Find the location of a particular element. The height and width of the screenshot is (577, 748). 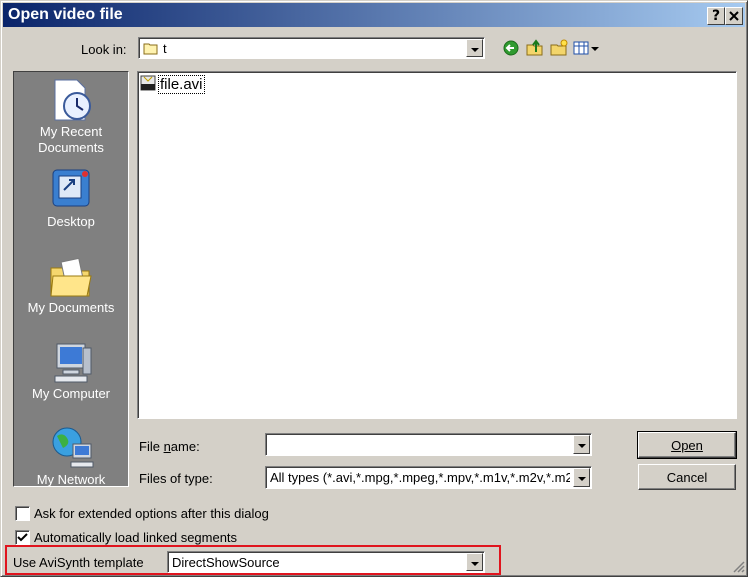

look-in-combo: t is located at coordinates (311, 48).